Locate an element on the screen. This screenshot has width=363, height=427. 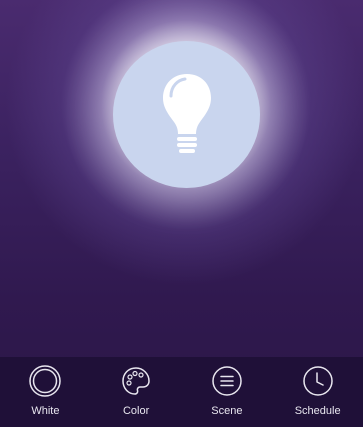
tab-schedule-label: Schedule is located at coordinates (317, 411).